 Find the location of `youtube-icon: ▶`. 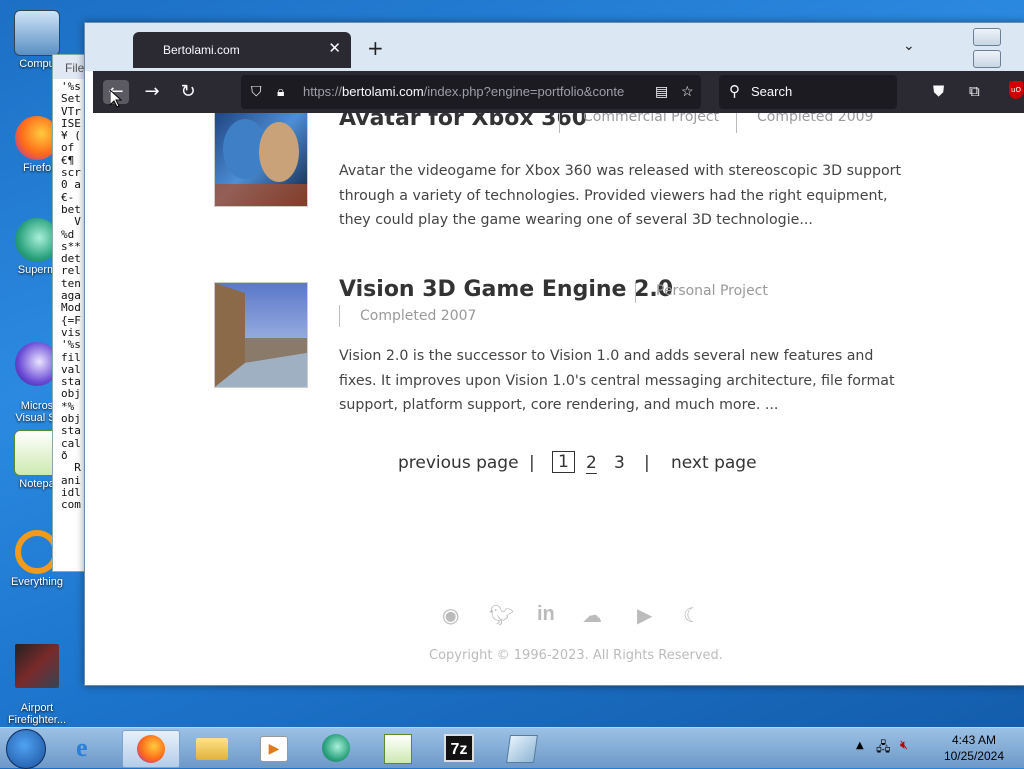

youtube-icon: ▶ is located at coordinates (644, 615).